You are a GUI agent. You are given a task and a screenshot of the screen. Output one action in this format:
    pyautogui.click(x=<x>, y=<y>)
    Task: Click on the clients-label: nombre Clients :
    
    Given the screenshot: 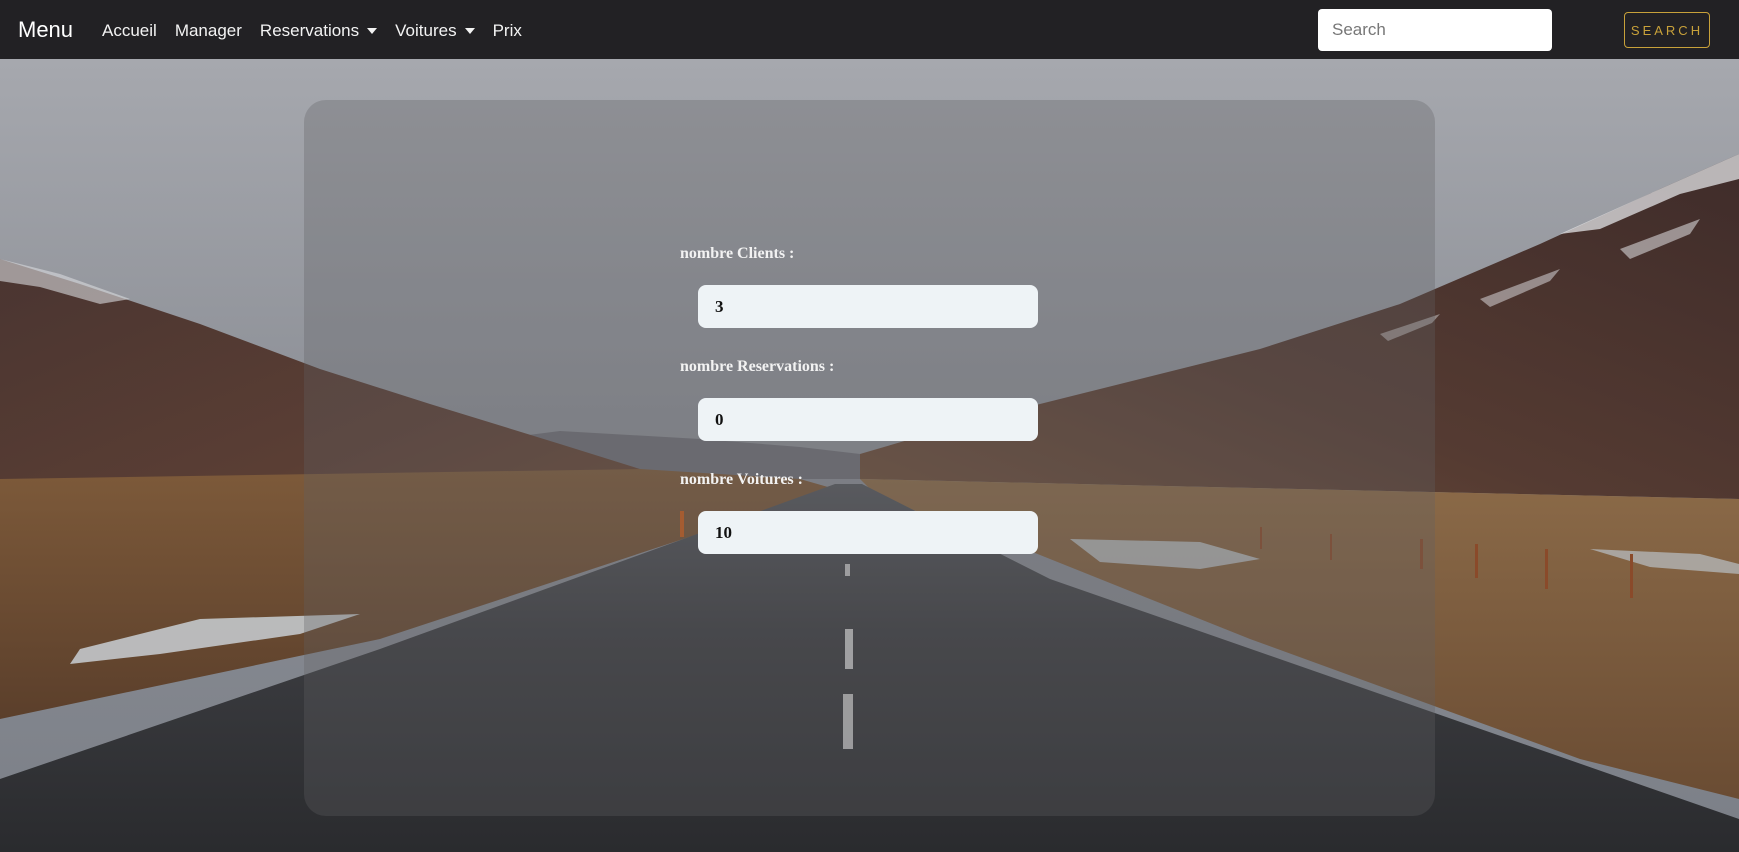 What is the action you would take?
    pyautogui.click(x=737, y=253)
    